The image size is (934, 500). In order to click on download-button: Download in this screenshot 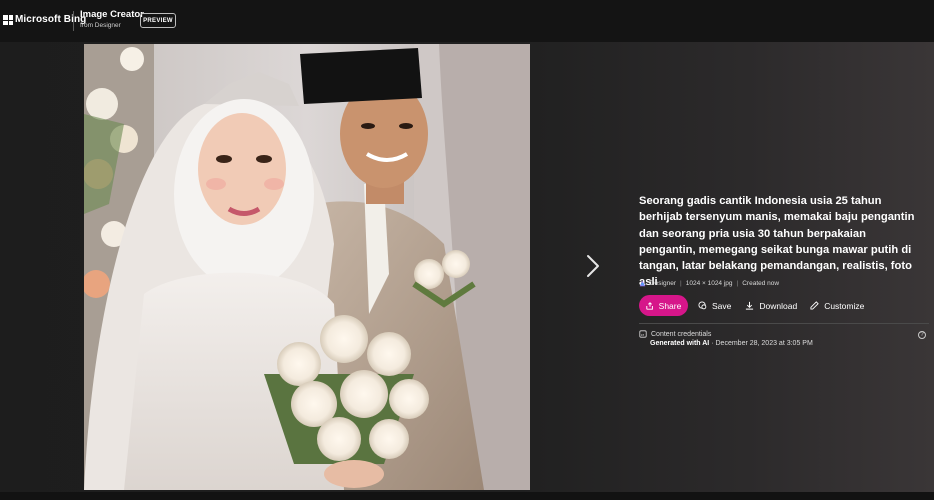, I will do `click(771, 306)`.